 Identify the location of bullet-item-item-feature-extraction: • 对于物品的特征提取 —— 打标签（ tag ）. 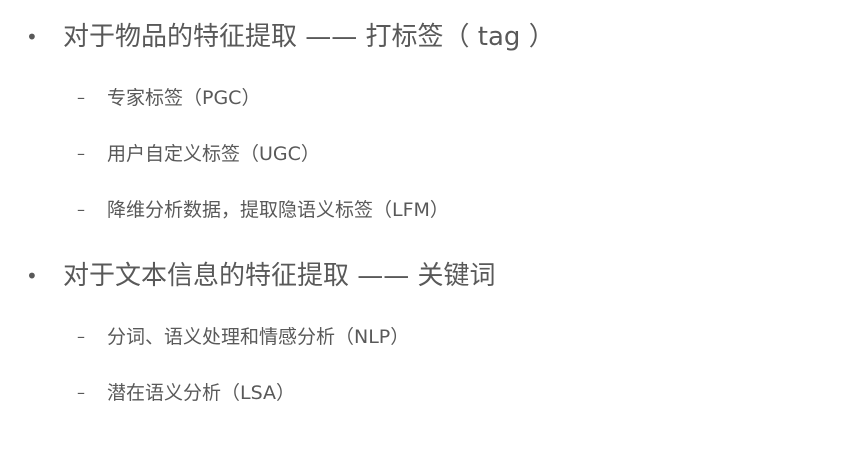
(425, 37).